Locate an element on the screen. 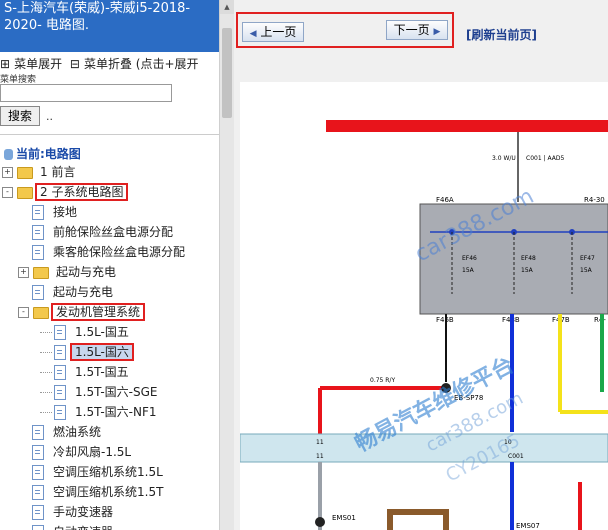 The width and height of the screenshot is (608, 530). menu-collapse-icon: ⊟ is located at coordinates (75, 64).